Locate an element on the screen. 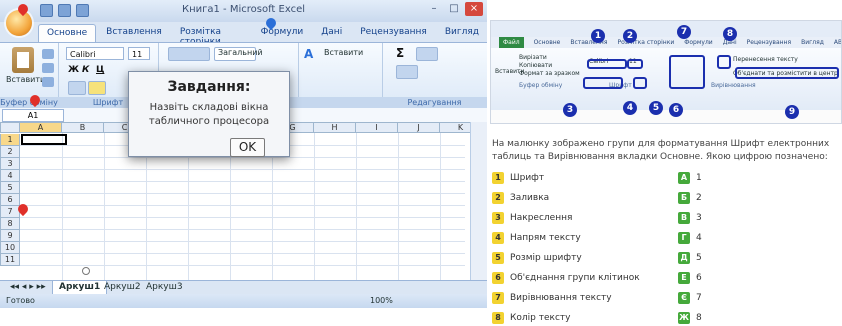  option-item: 6 Об'єднання групи клітинок is located at coordinates (592, 279).